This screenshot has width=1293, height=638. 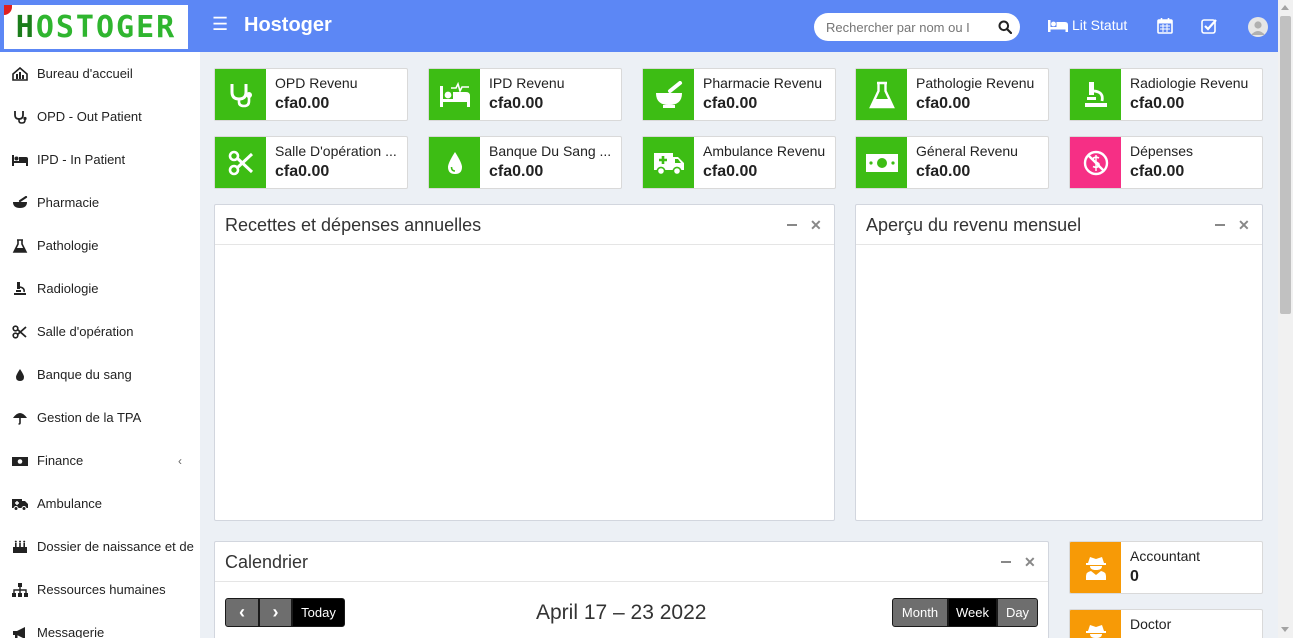 I want to click on staff-label: Accountant, so click(x=1165, y=556).